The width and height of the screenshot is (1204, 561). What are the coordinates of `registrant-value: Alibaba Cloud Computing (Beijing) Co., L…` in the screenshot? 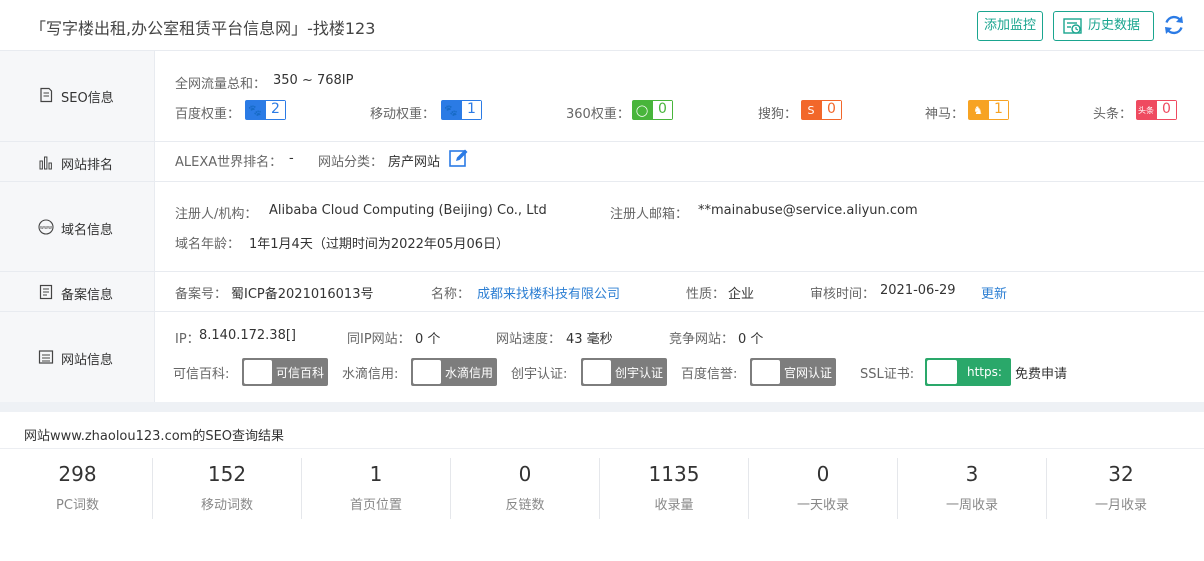 It's located at (408, 210).